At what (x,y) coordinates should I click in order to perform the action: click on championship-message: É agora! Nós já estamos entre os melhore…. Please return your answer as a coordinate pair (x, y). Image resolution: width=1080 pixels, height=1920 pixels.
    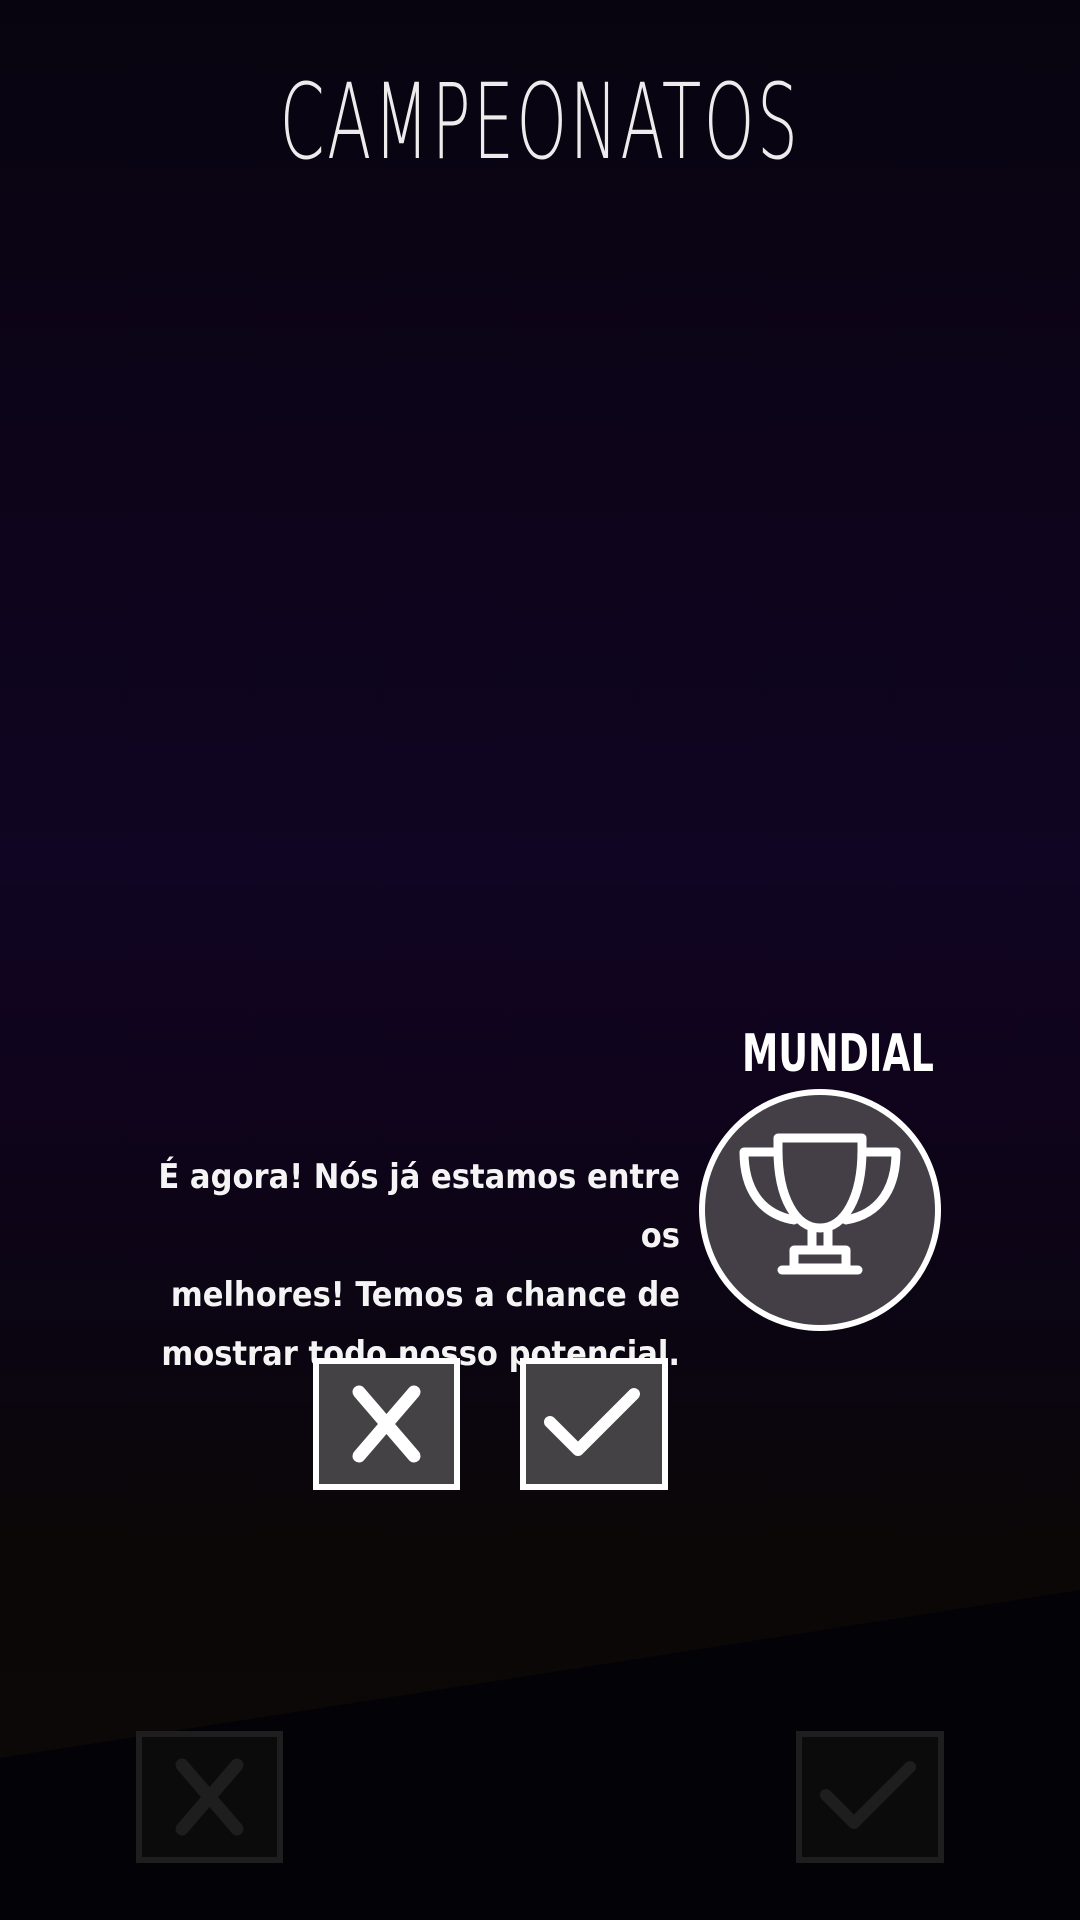
    Looking at the image, I should click on (415, 1266).